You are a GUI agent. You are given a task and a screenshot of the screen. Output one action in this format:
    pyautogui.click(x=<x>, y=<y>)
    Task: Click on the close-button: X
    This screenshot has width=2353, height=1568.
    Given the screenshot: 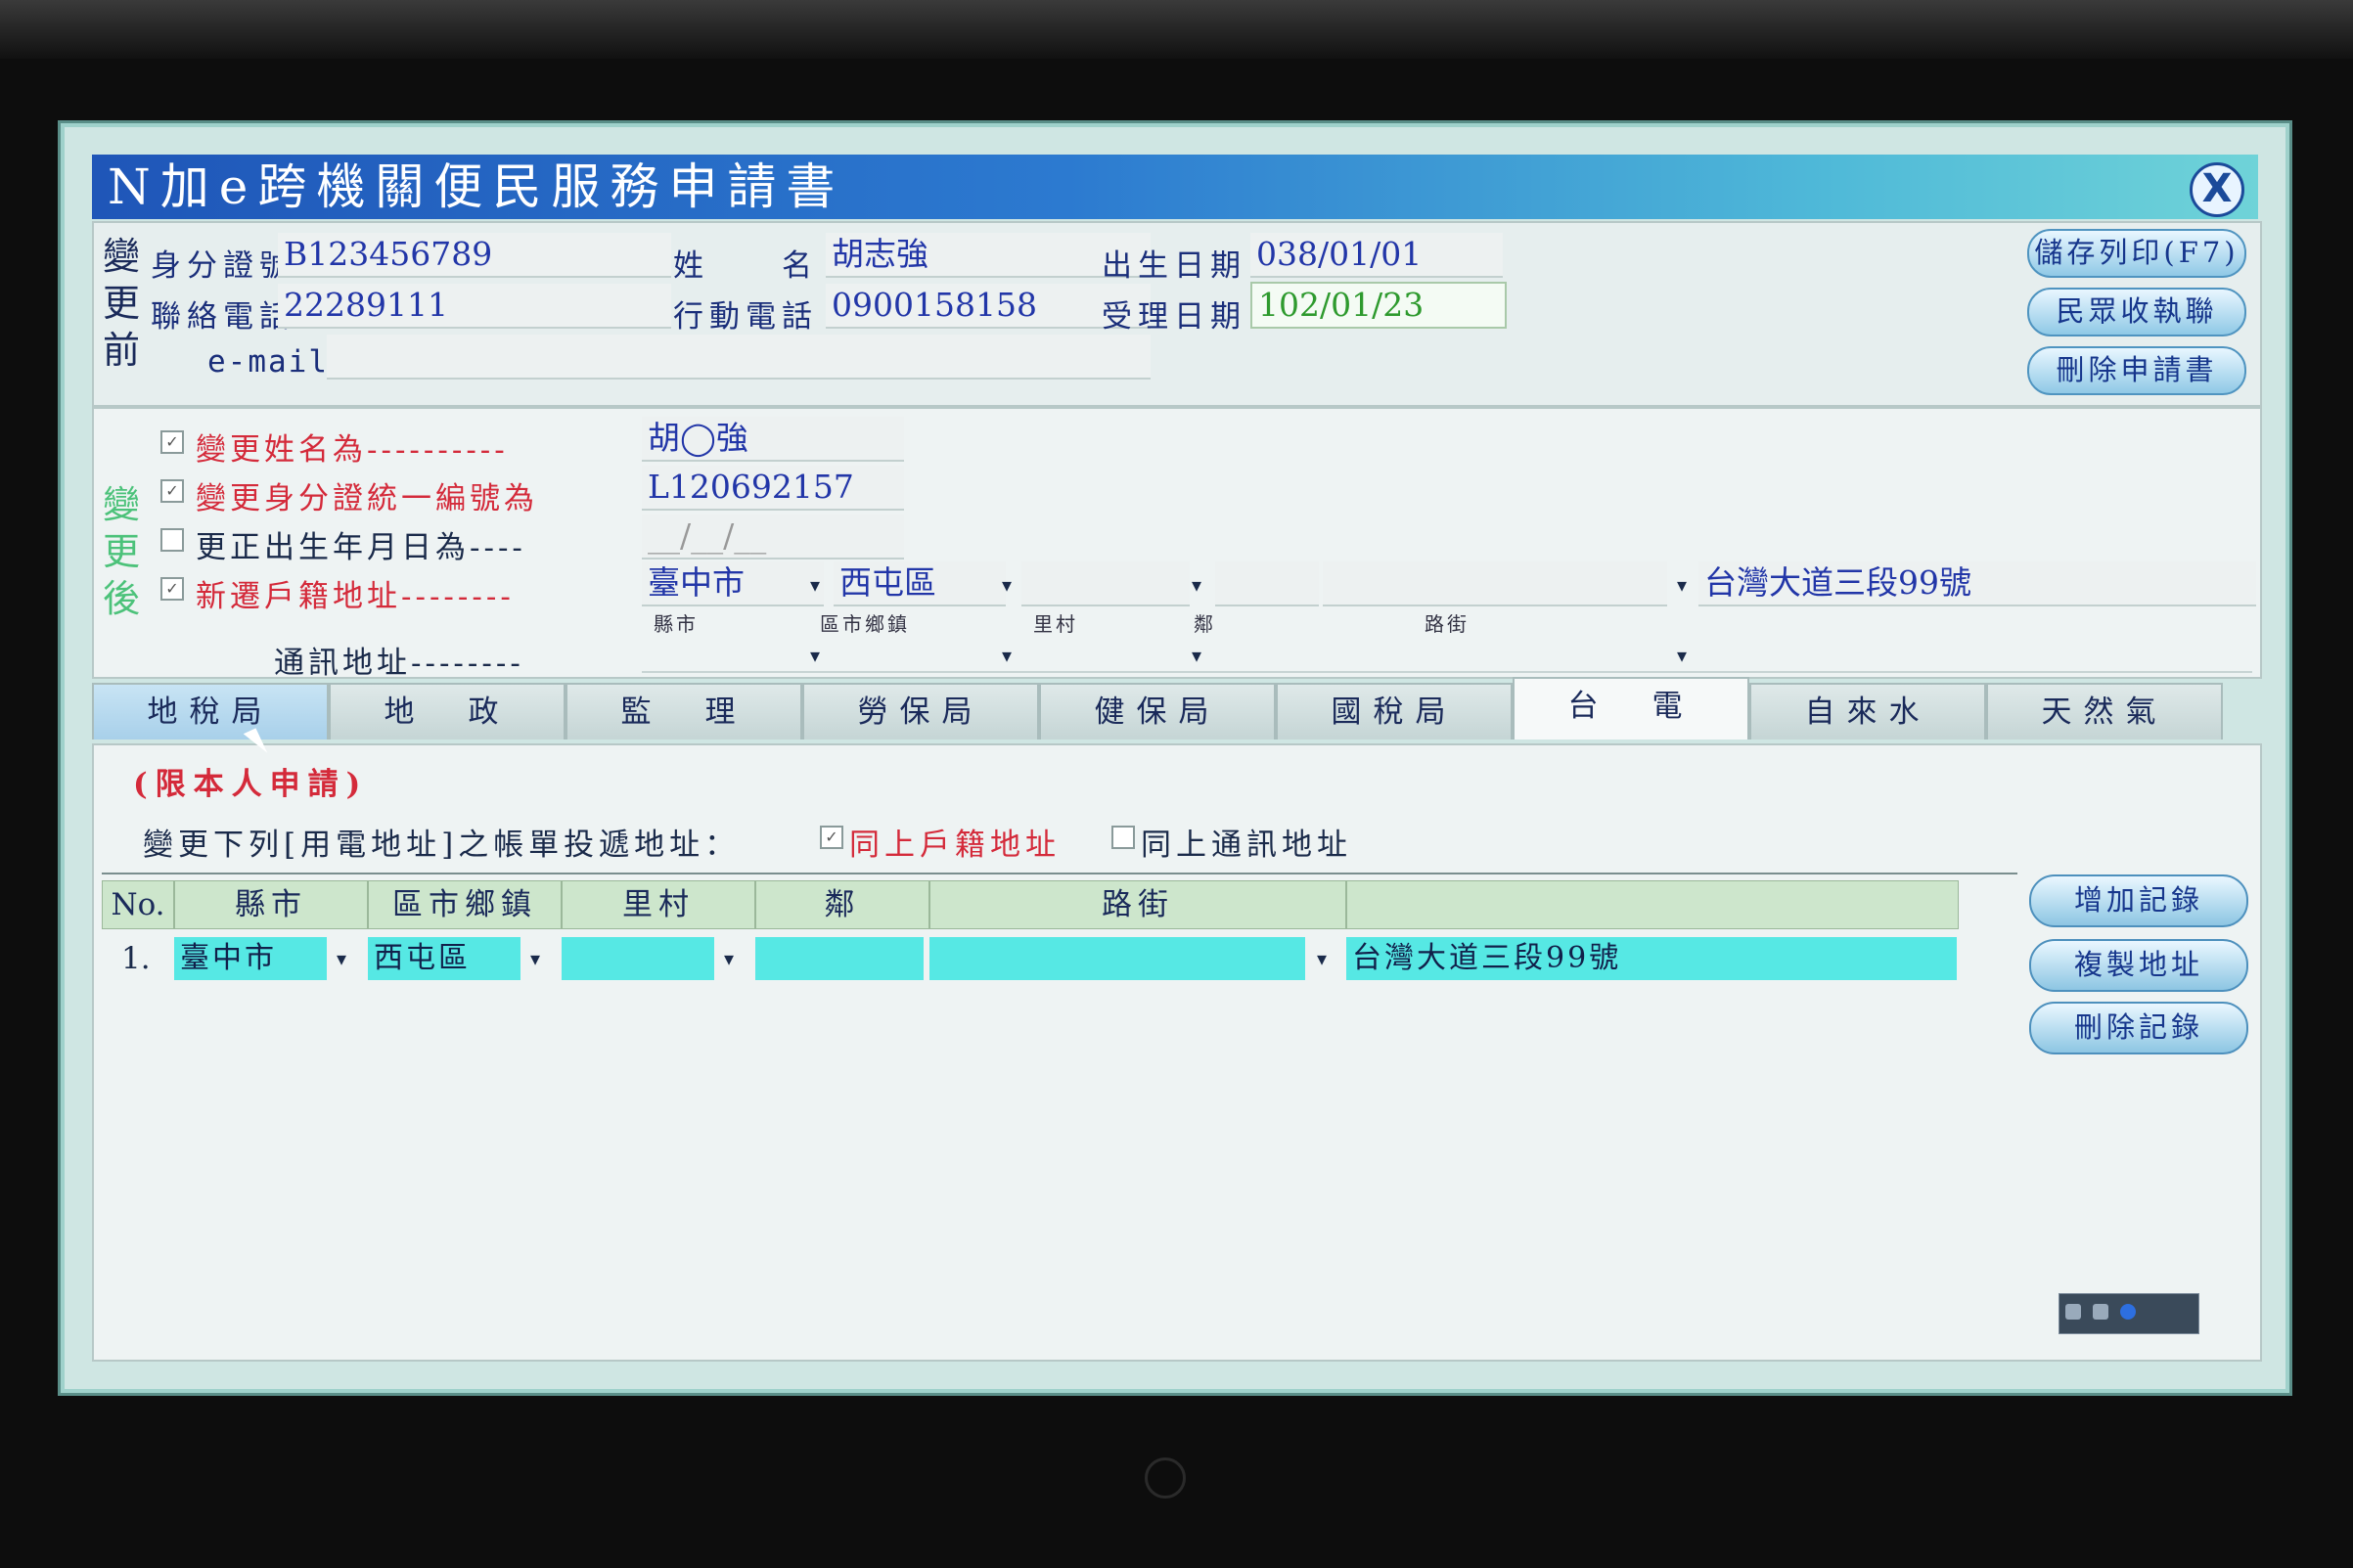 What is the action you would take?
    pyautogui.click(x=2217, y=189)
    